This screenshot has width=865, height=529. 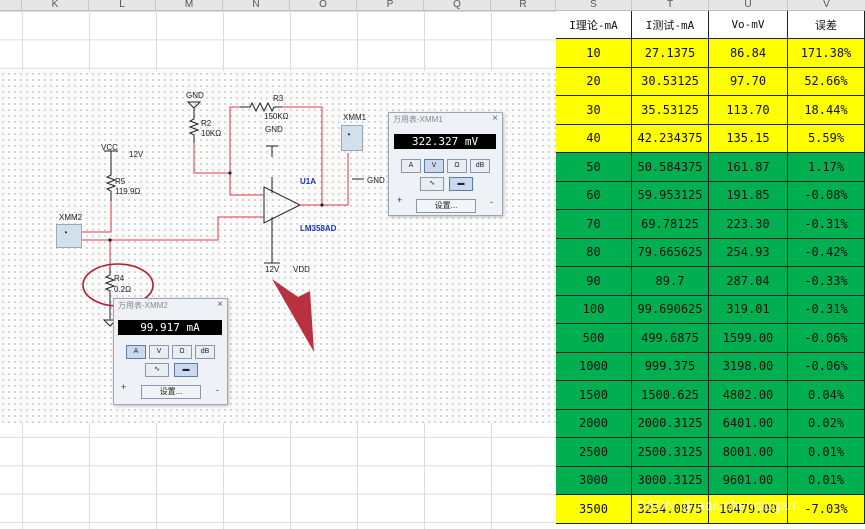 What do you see at coordinates (594, 81) in the screenshot?
I see `cell-i-theory: 20` at bounding box center [594, 81].